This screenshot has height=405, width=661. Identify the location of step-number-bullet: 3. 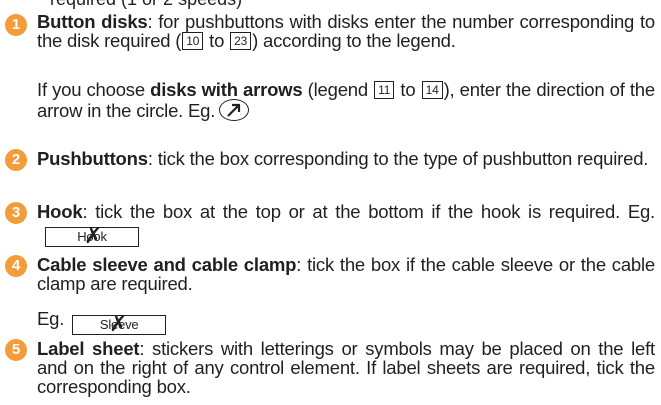
(16, 213).